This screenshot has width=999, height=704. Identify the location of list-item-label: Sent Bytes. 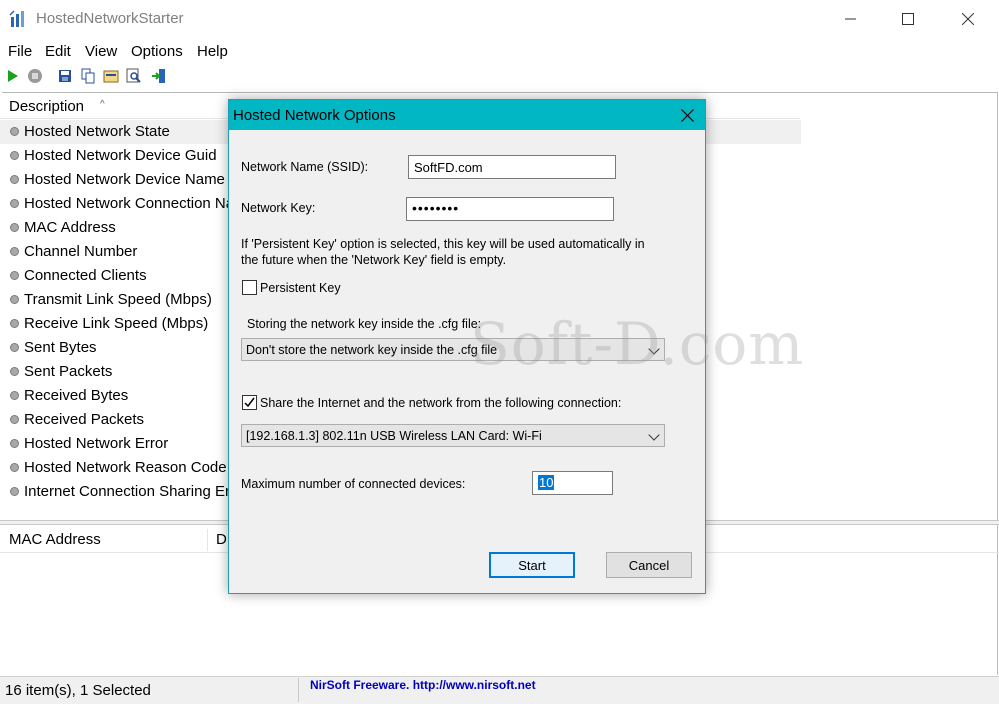
(60, 347).